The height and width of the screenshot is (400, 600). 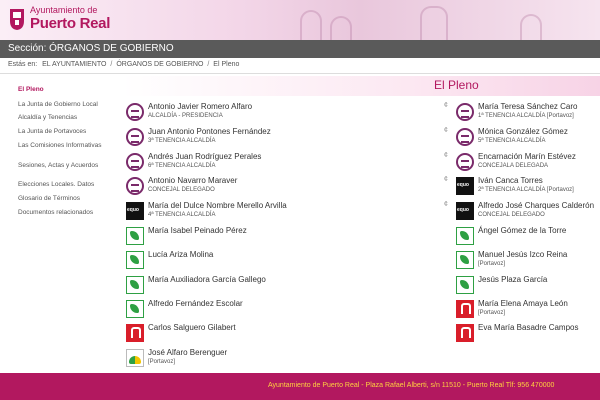 I want to click on member-name: Iván Canca Torres, so click(x=510, y=180).